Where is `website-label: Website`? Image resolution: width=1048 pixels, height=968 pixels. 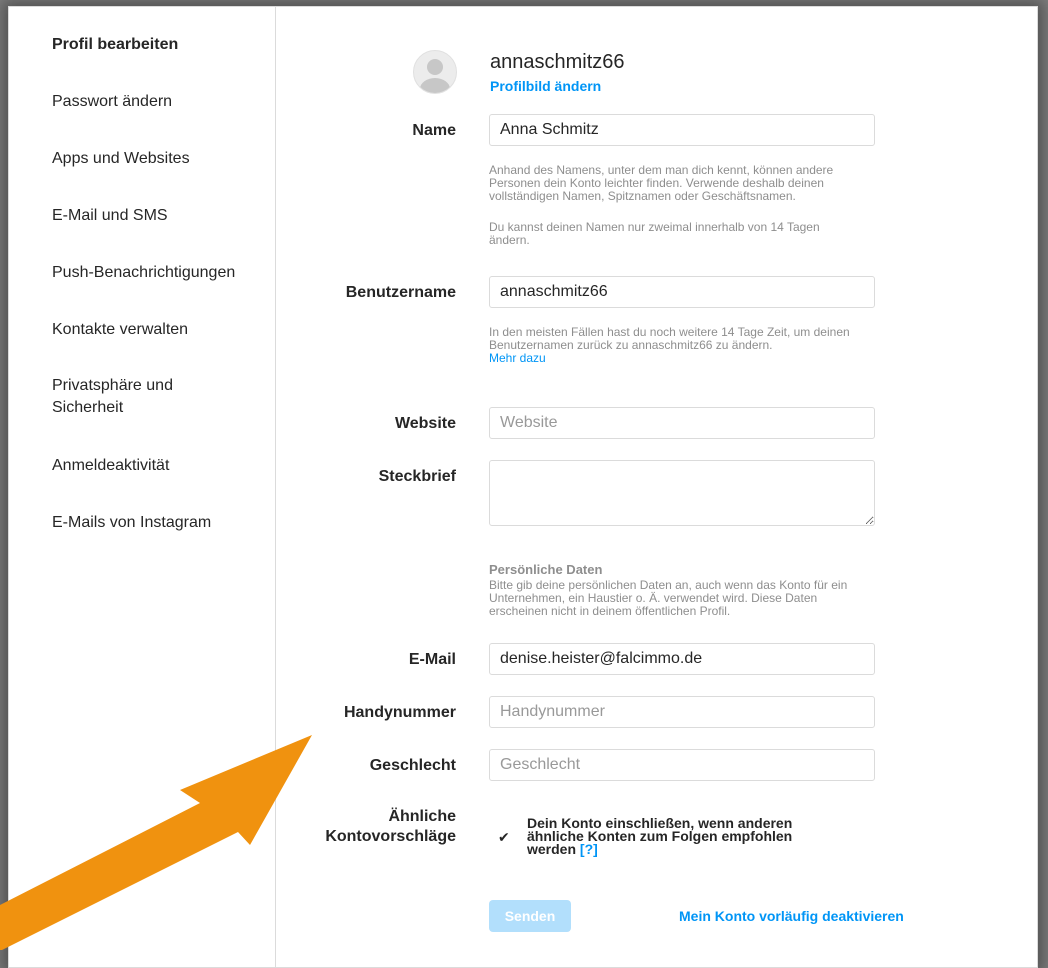
website-label: Website is located at coordinates (425, 423).